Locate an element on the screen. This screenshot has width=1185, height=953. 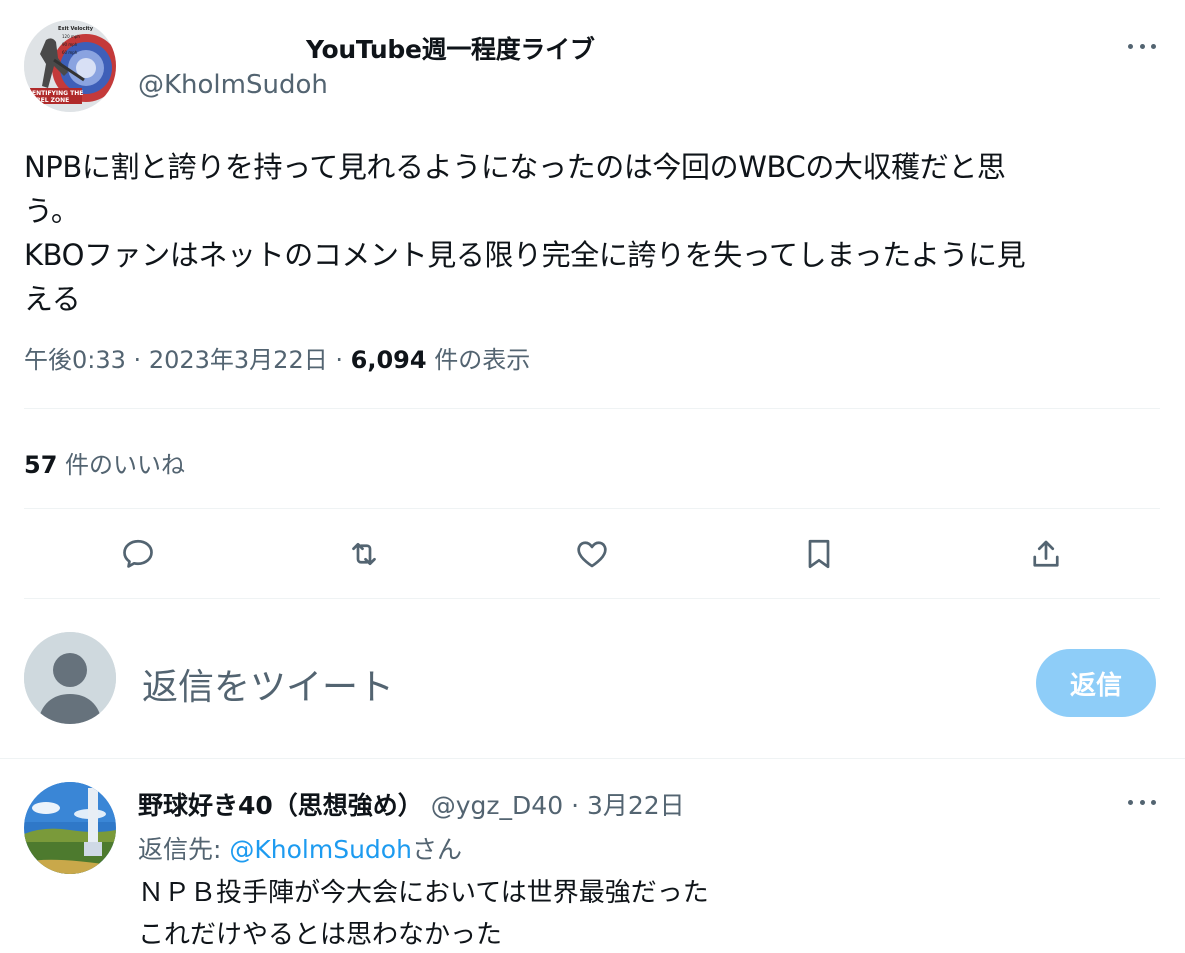
reply-header: 野球好き40（思想強め） @ygz_D40 · 3月22日 is located at coordinates (411, 804).